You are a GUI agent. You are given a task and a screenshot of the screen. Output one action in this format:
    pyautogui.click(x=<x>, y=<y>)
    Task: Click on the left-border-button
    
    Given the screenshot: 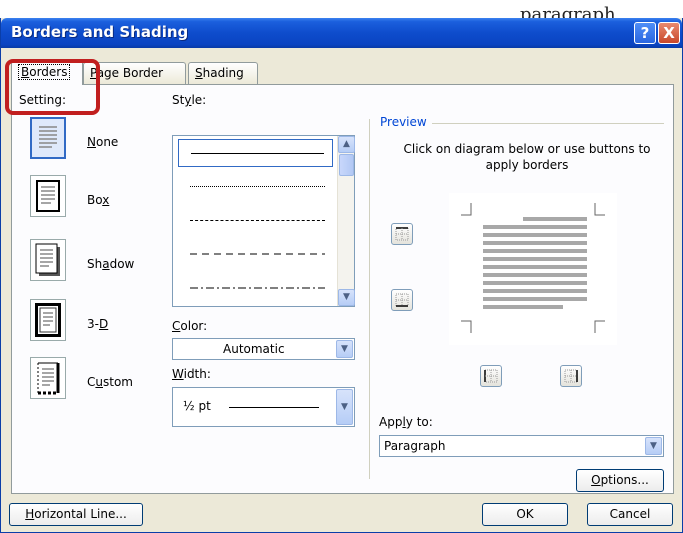 What is the action you would take?
    pyautogui.click(x=491, y=376)
    